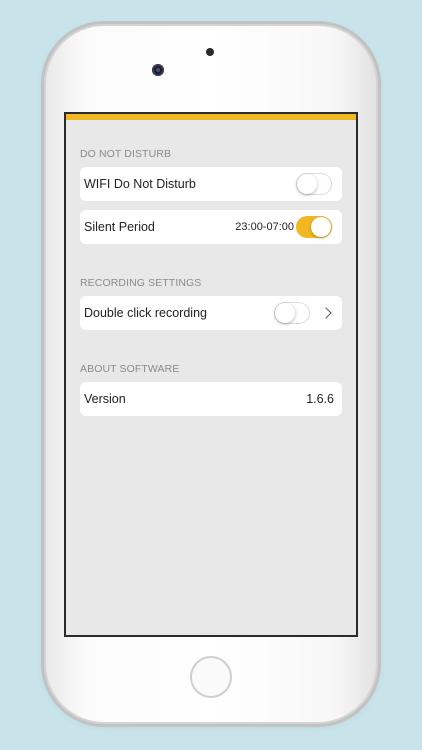  What do you see at coordinates (264, 227) in the screenshot?
I see `silent-period-value: 23:00-07:00` at bounding box center [264, 227].